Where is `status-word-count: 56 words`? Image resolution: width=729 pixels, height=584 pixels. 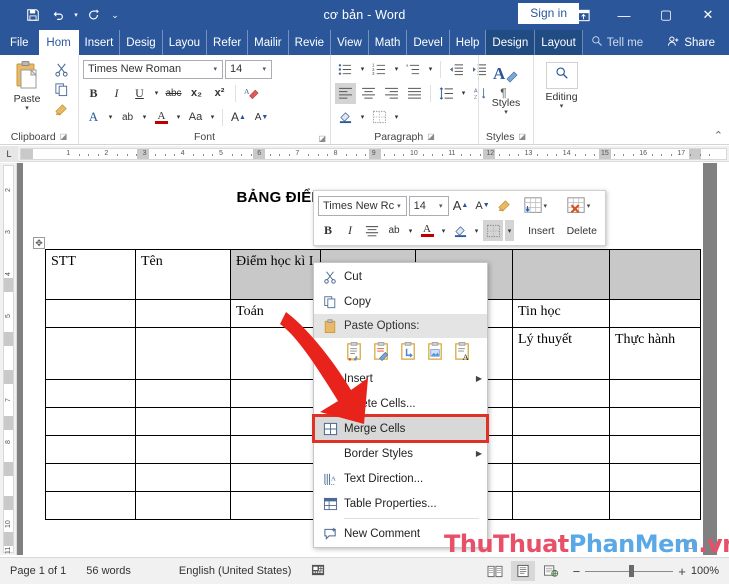
status-word-count: 56 words is located at coordinates (108, 571).